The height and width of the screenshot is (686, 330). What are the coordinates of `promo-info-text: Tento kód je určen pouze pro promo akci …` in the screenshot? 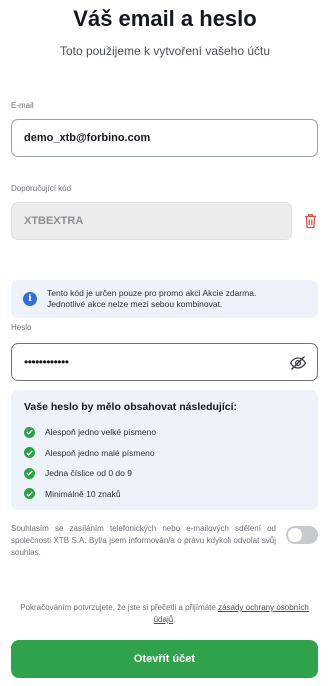 It's located at (151, 299).